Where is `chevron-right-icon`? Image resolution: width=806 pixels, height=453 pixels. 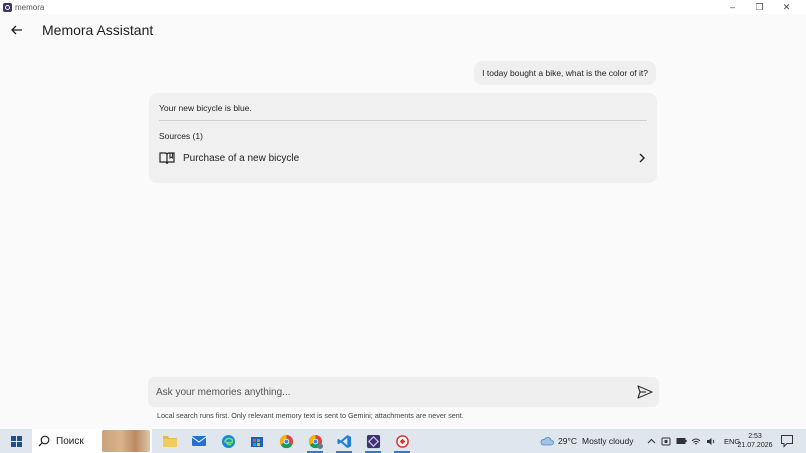 chevron-right-icon is located at coordinates (642, 158).